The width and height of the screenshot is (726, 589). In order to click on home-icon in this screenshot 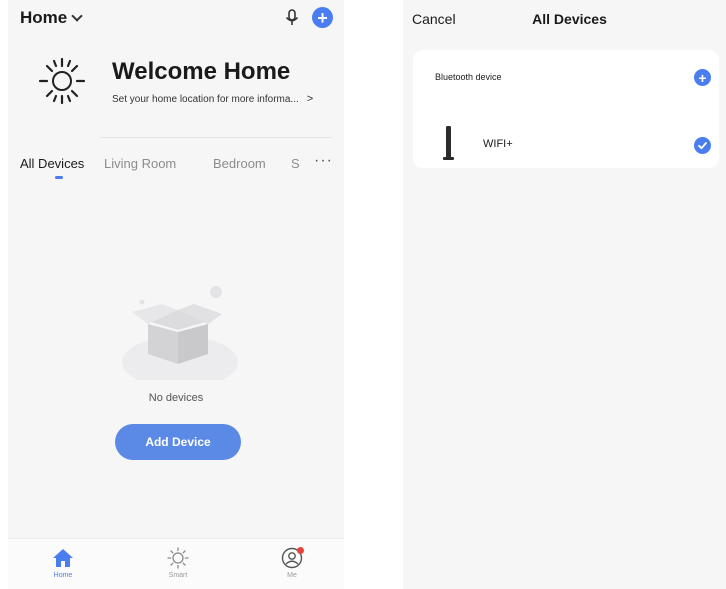, I will do `click(63, 558)`.